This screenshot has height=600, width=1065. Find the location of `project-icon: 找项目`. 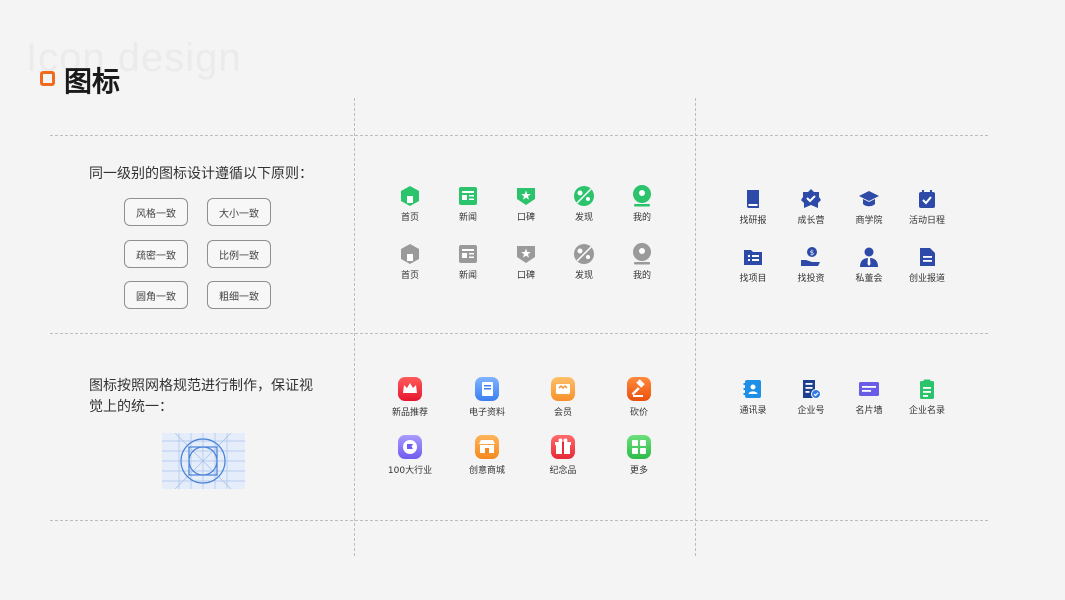

project-icon: 找项目 is located at coordinates (753, 265).